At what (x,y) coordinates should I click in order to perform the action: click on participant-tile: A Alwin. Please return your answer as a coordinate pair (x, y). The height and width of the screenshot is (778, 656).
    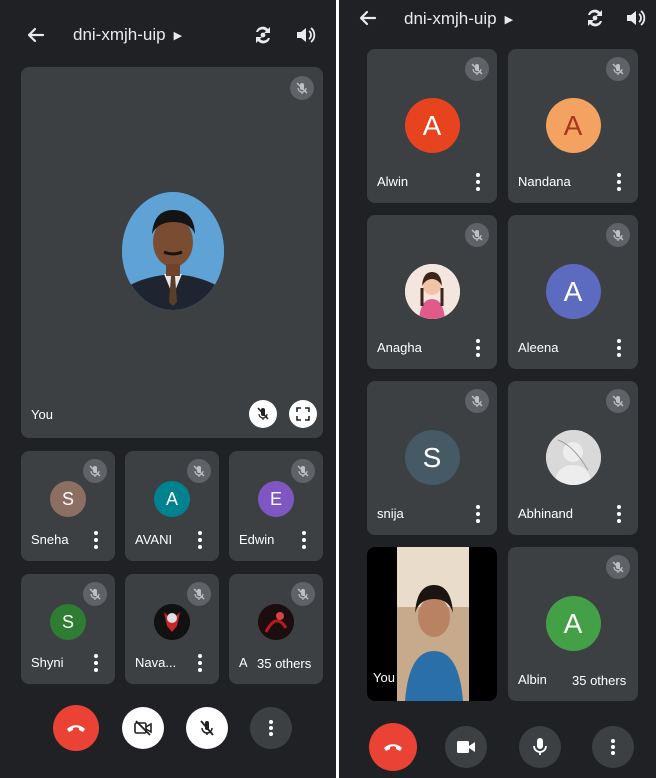
    Looking at the image, I should click on (432, 126).